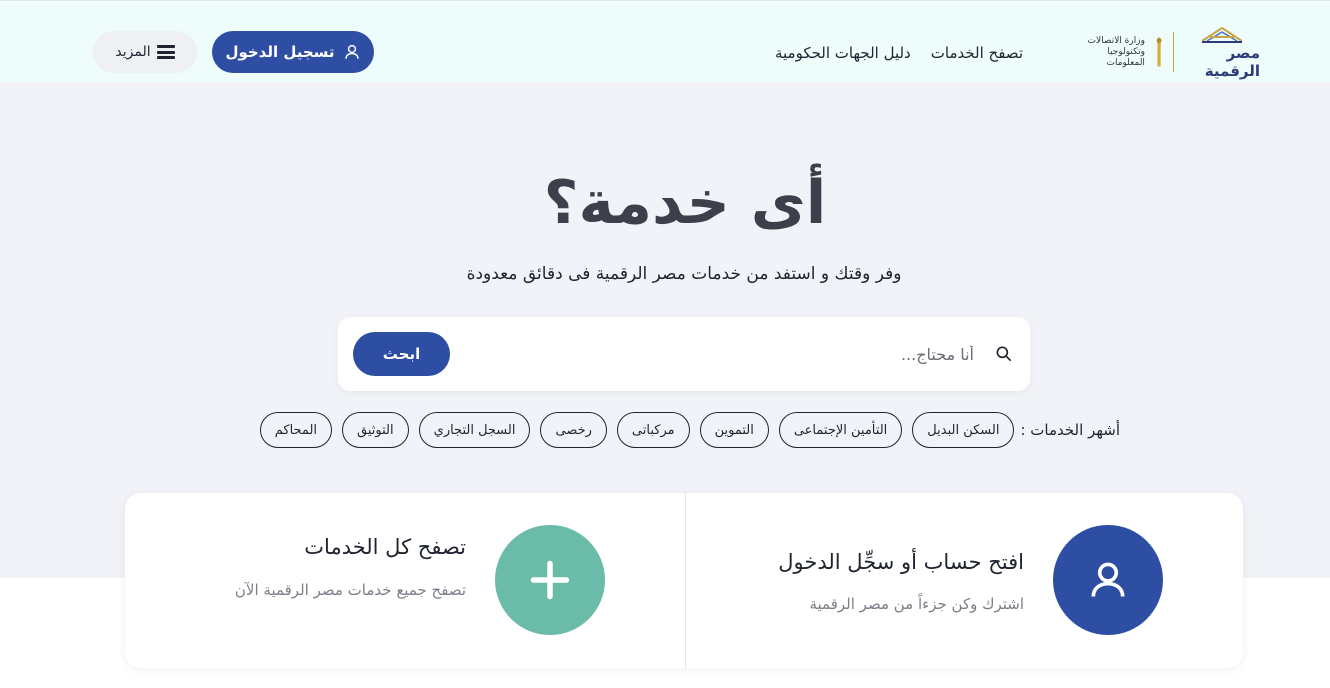 The height and width of the screenshot is (688, 1330). What do you see at coordinates (474, 430) in the screenshot?
I see `chip-commercial-registry: السجل التجاري` at bounding box center [474, 430].